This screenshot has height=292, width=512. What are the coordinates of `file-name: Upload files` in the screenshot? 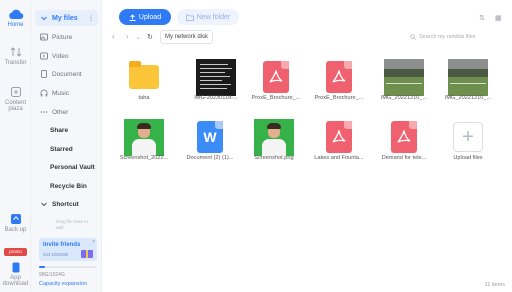 It's located at (468, 158).